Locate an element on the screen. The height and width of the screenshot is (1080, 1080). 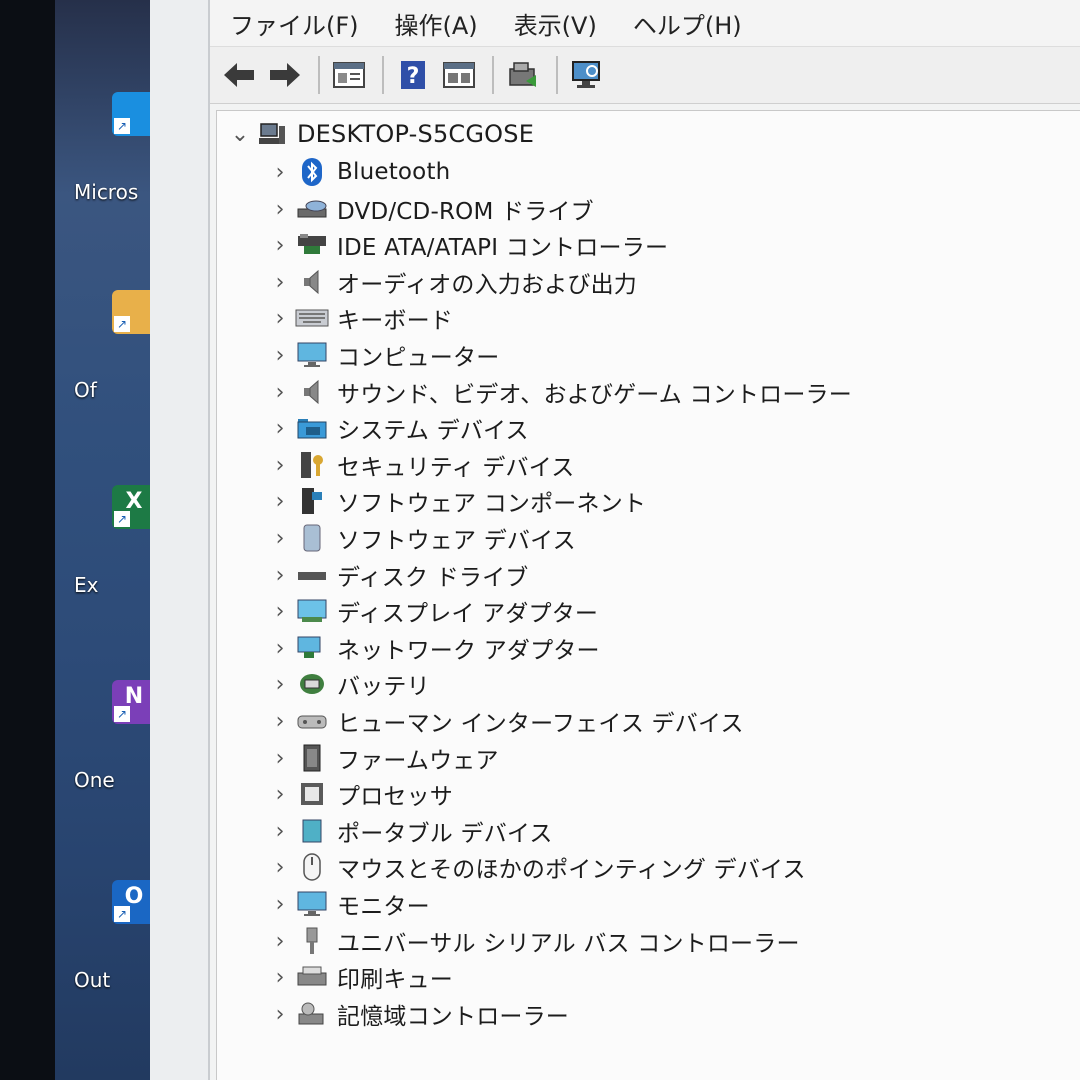
tree-item: › コンピューター is located at coordinates (382, 355).